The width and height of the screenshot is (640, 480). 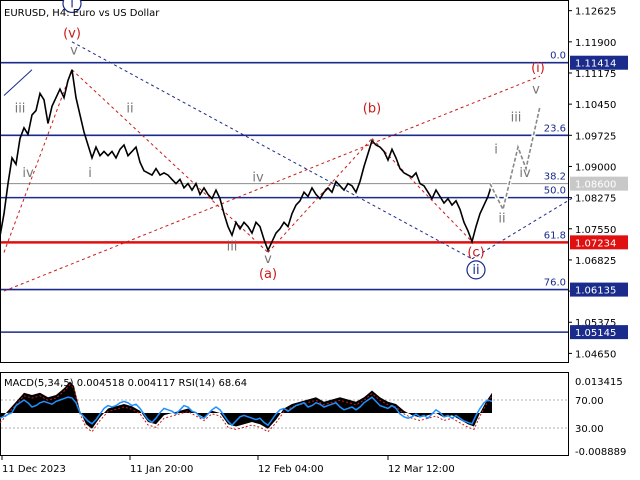 What do you see at coordinates (589, 401) in the screenshot?
I see `indicator-tick-label: 70.00` at bounding box center [589, 401].